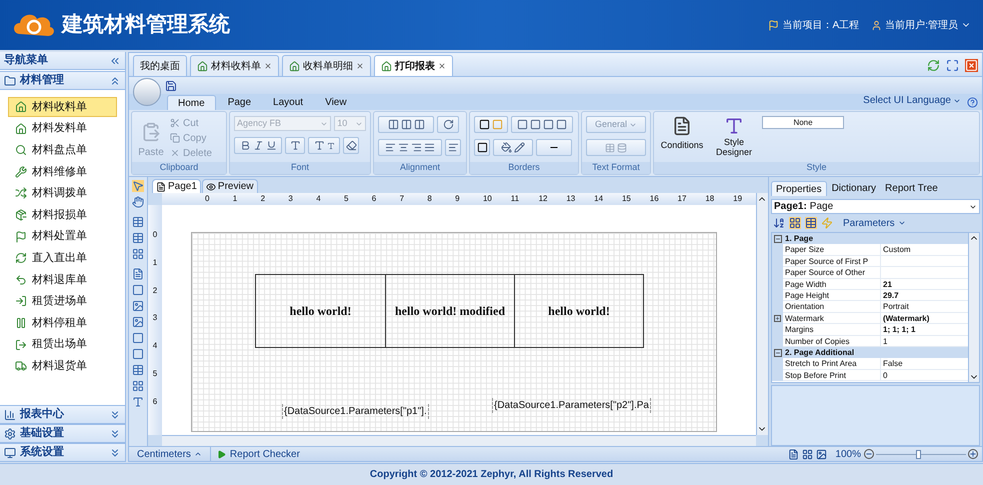  What do you see at coordinates (288, 102) in the screenshot?
I see `ribbon-tab: Layout` at bounding box center [288, 102].